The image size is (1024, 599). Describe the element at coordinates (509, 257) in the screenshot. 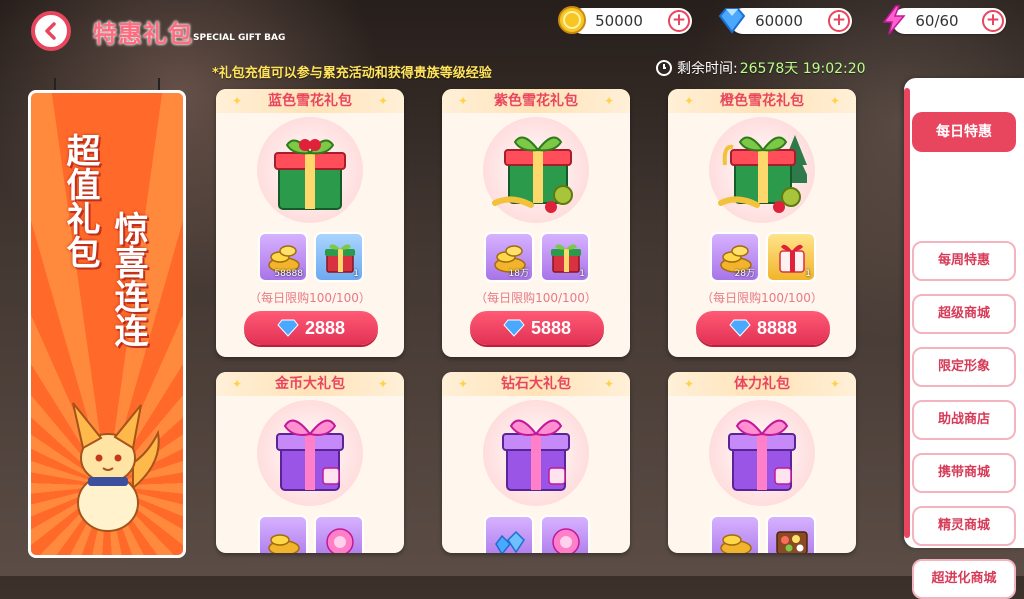

I see `reward-item-coins: 18万` at that location.